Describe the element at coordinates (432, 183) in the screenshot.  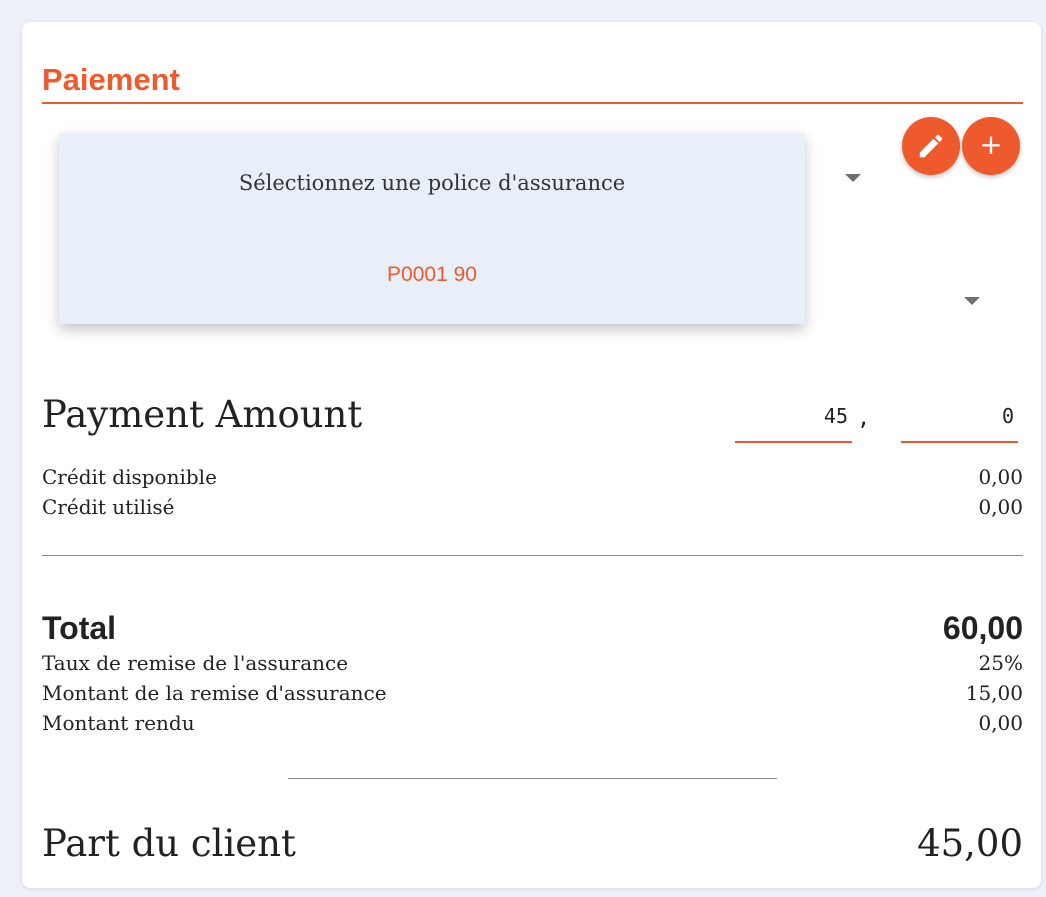
I see `insurance-dropdown-placeholder: Sélectionnez une police d'assurance` at that location.